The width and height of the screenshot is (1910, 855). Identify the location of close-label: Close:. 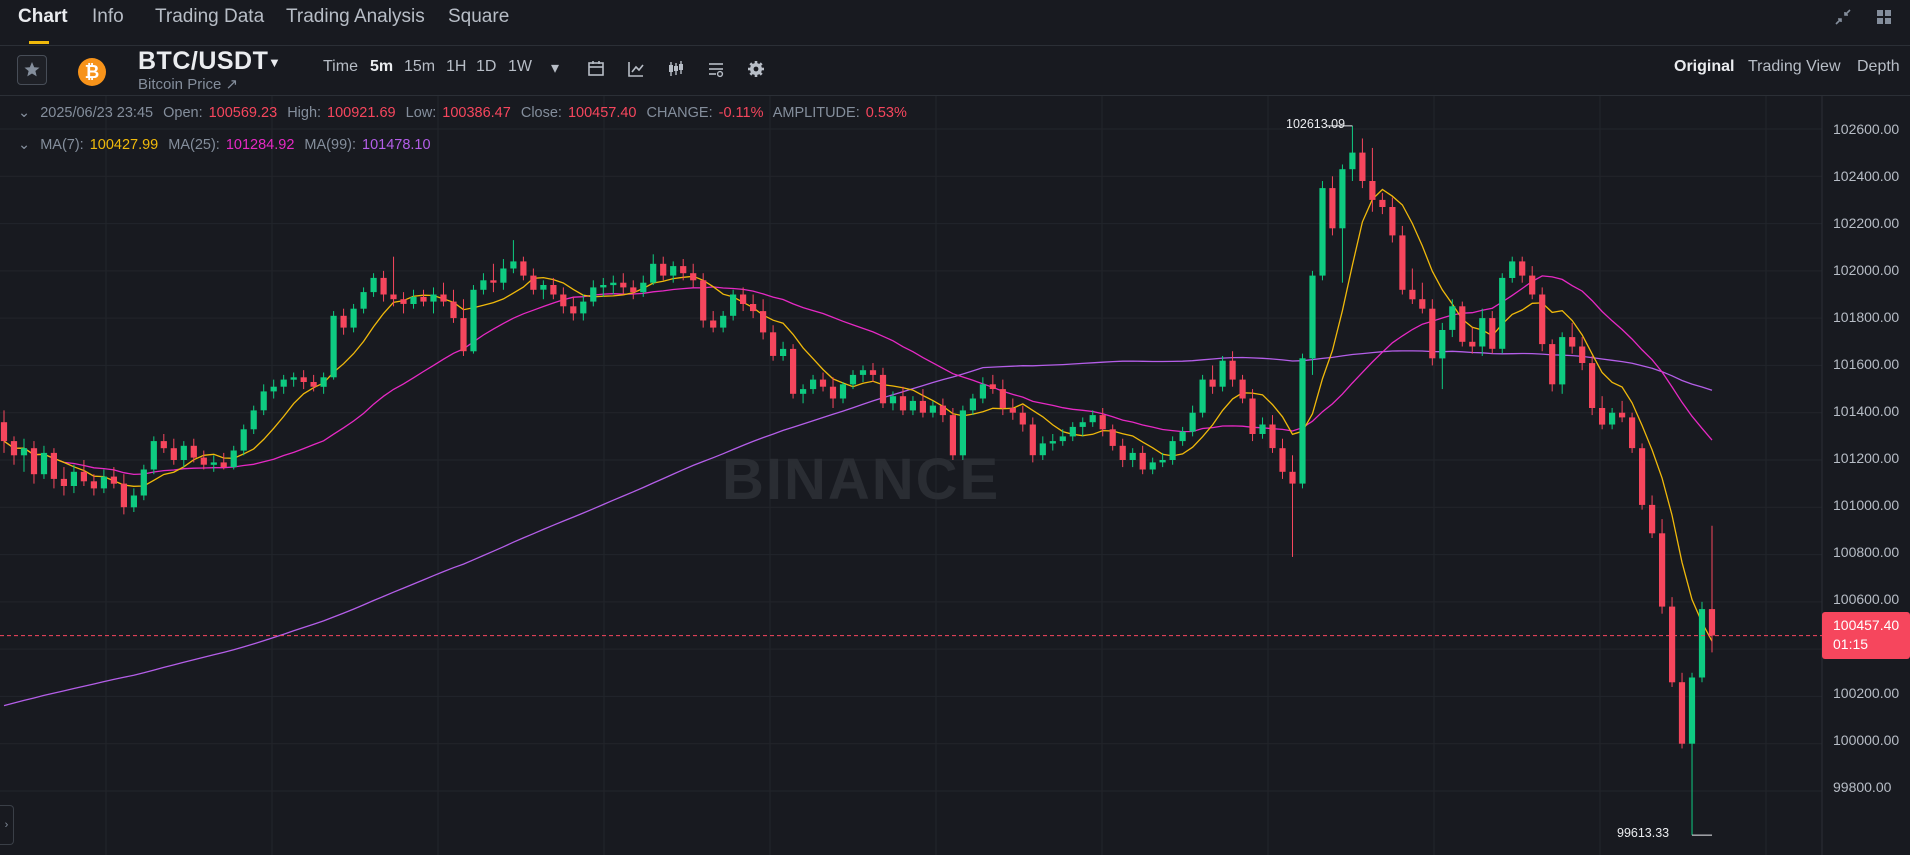
(541, 113).